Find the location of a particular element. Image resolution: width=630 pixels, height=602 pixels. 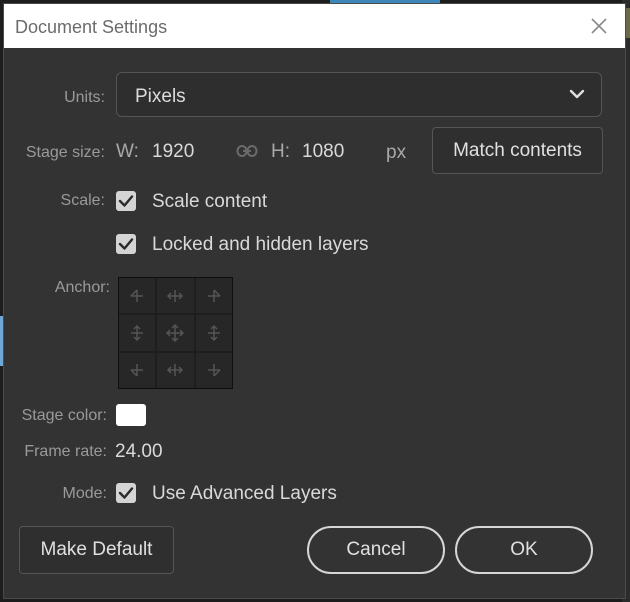

width-input: 1920 is located at coordinates (173, 152).